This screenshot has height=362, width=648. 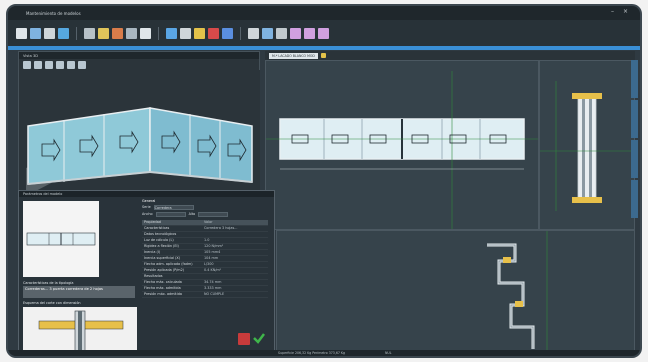 I want to click on alto-label: Alto, so click(x=192, y=214).